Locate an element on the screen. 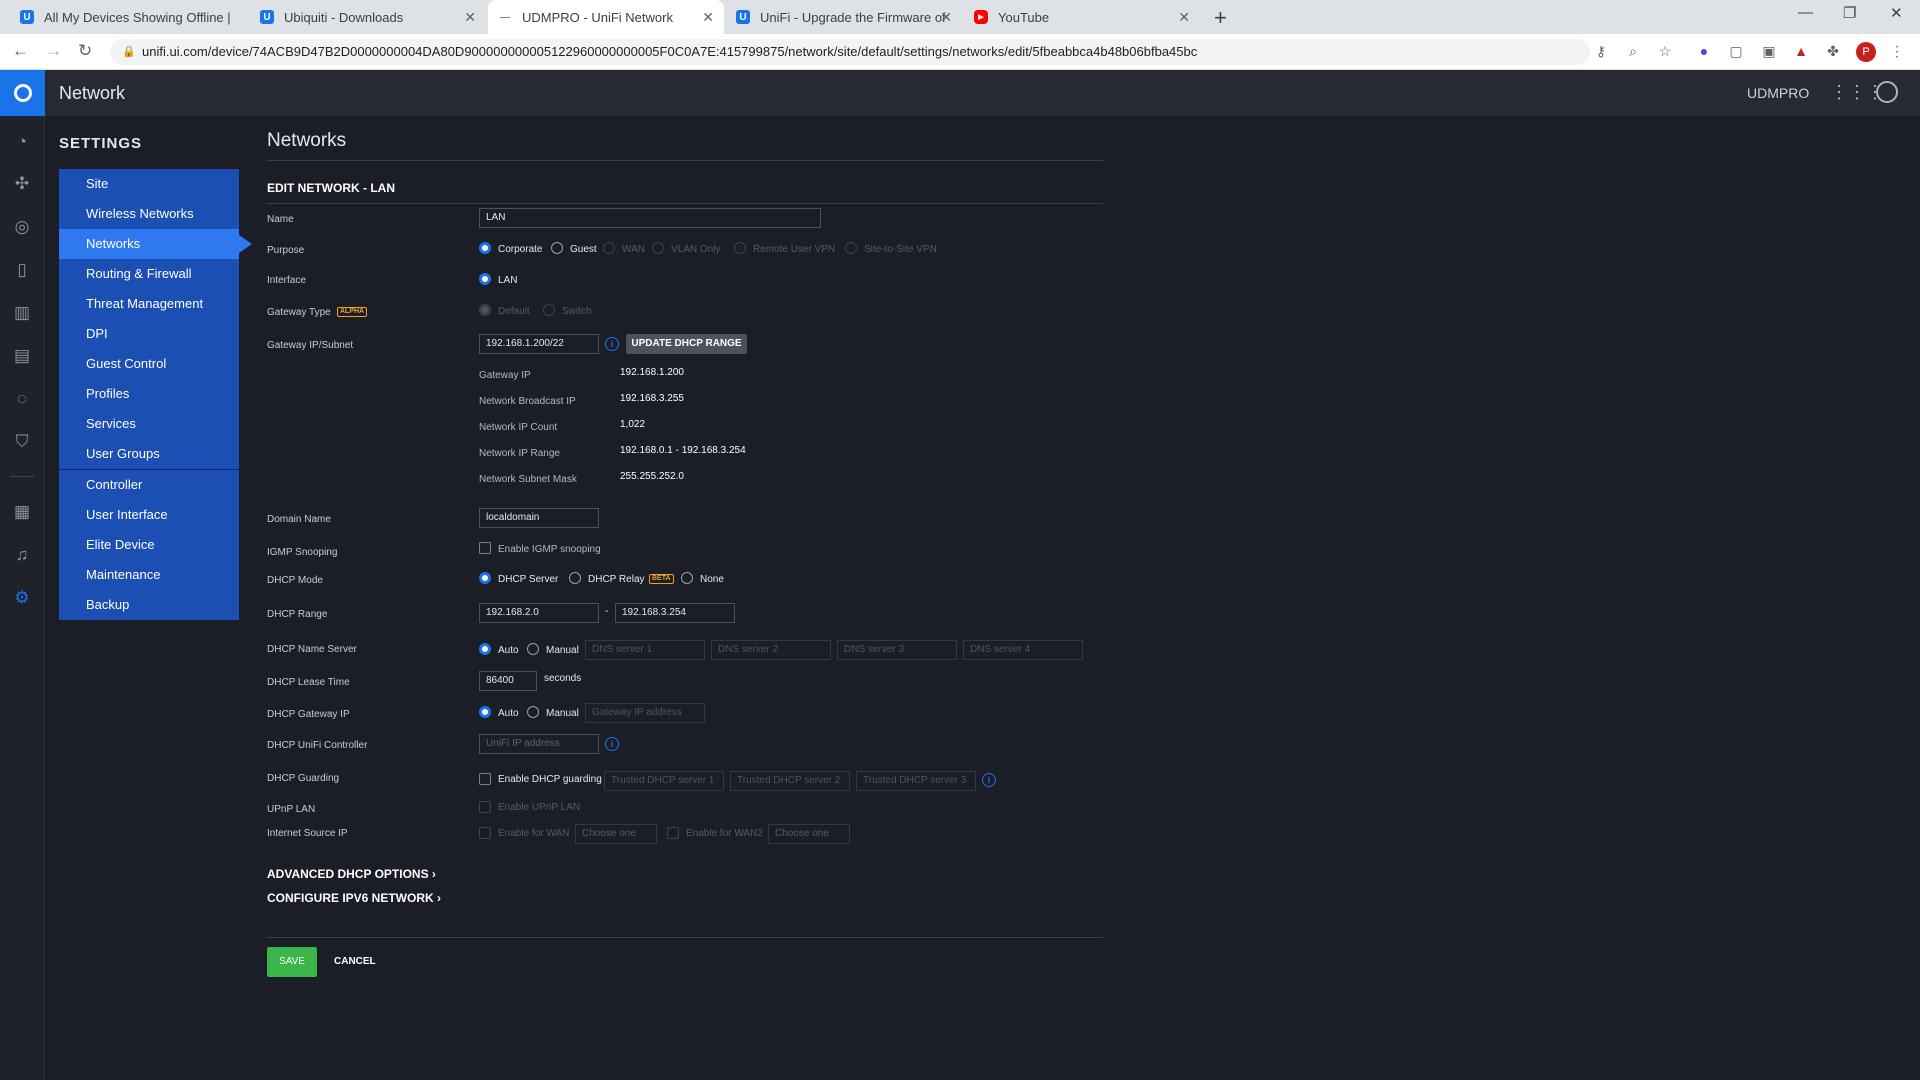  insights-icon: ▤ is located at coordinates (22, 356).